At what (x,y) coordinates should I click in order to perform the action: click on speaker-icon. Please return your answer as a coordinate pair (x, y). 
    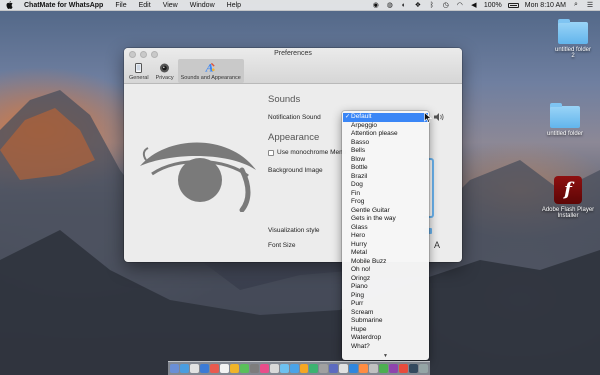
    Looking at the image, I should click on (439, 117).